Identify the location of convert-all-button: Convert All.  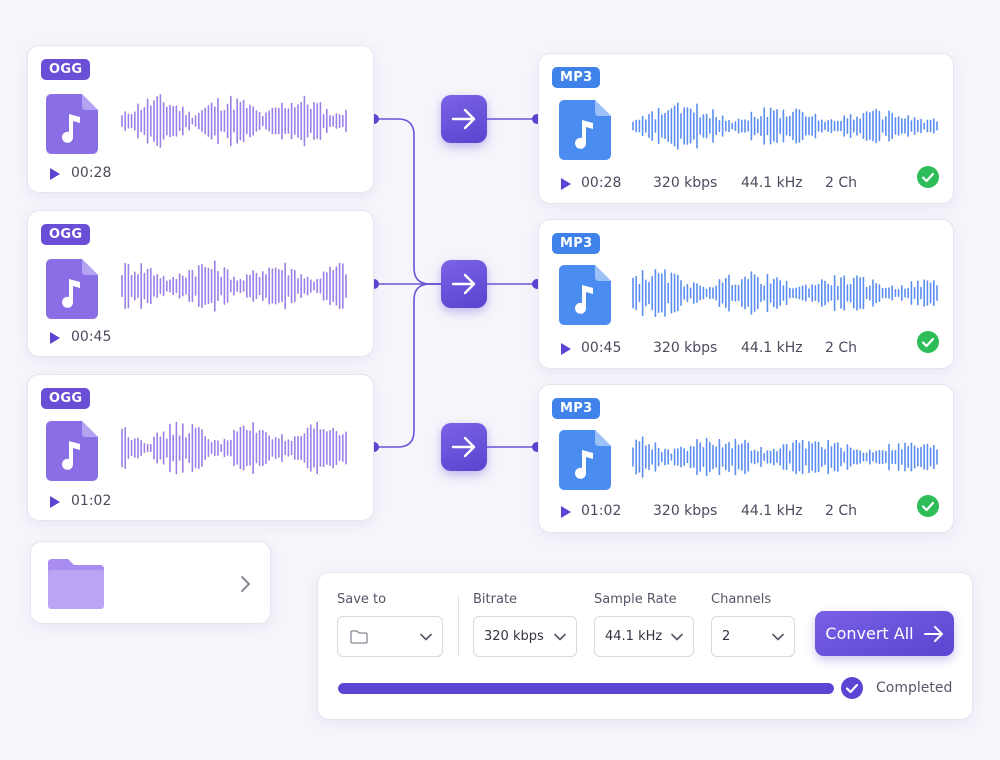
(884, 633).